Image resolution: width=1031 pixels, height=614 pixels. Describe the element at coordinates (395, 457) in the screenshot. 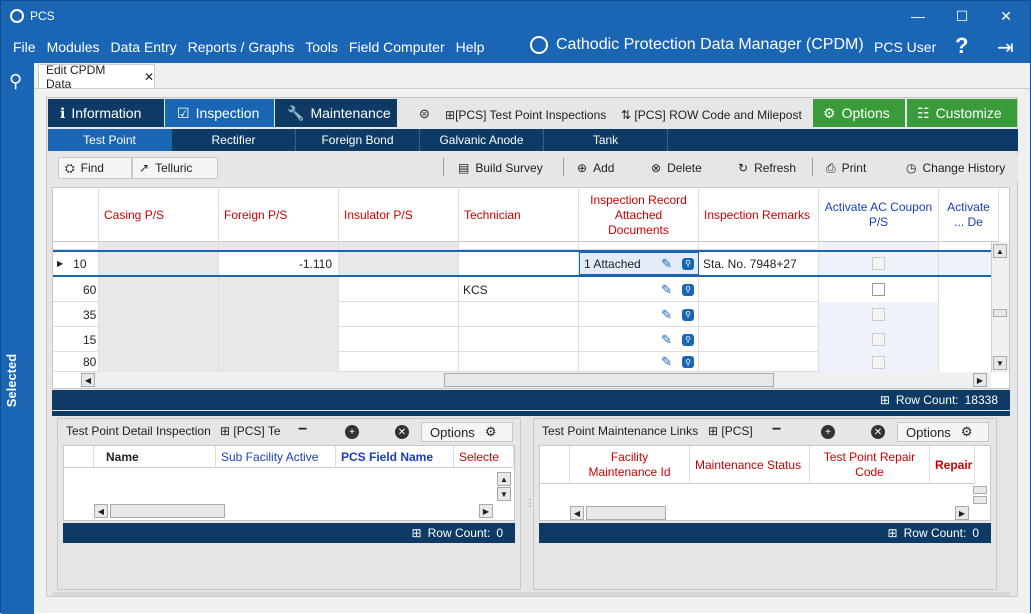

I see `col-pcs-field-name: PCS Field Name` at that location.